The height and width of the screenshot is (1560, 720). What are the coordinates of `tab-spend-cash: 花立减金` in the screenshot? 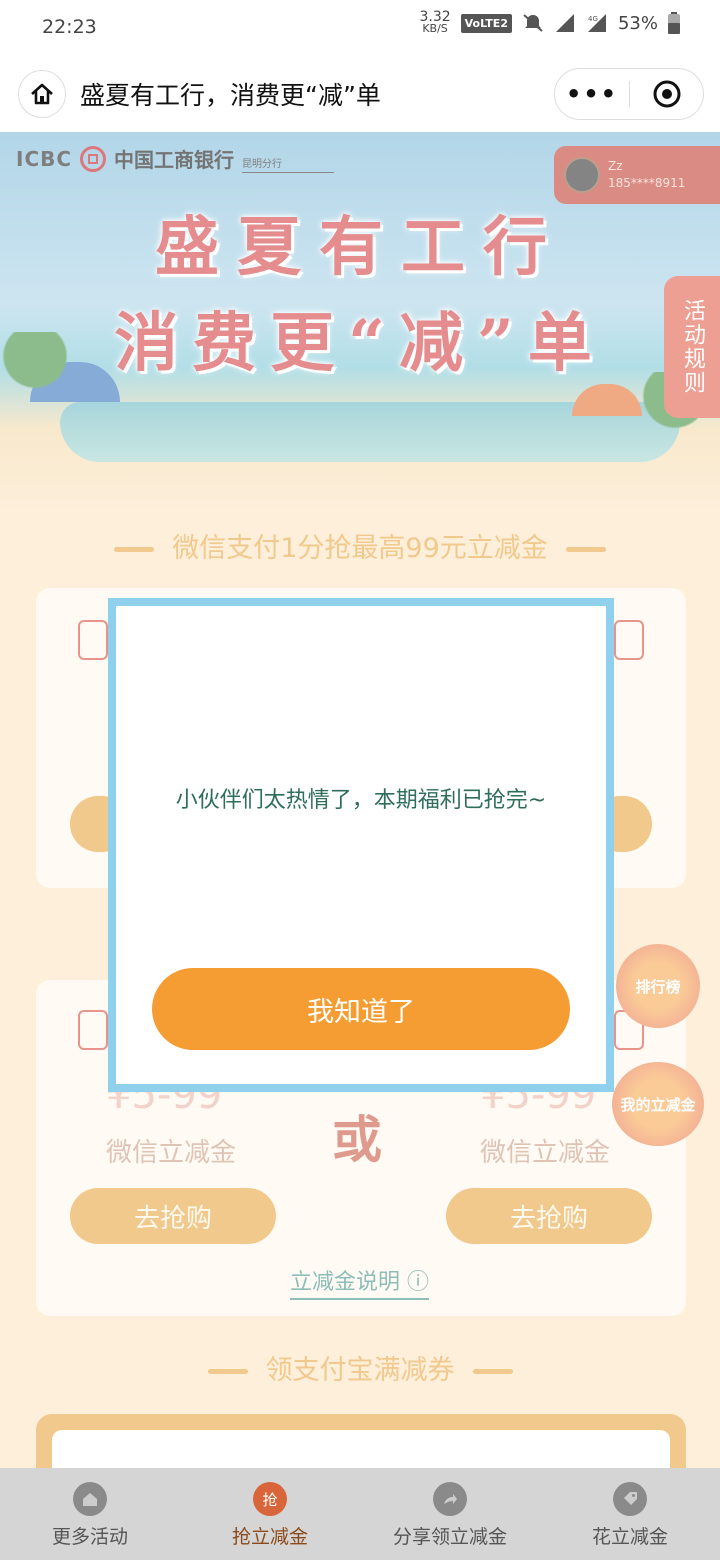 It's located at (630, 1514).